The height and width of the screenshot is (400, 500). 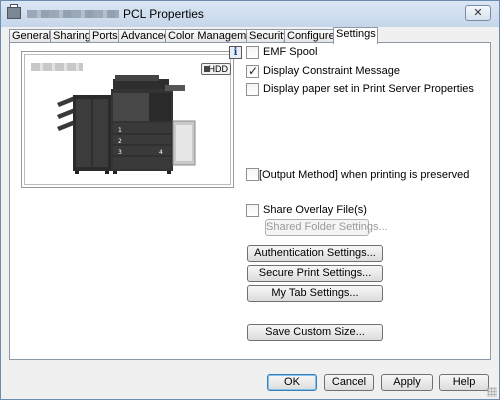 I want to click on tray-number-2: 2, so click(x=120, y=141).